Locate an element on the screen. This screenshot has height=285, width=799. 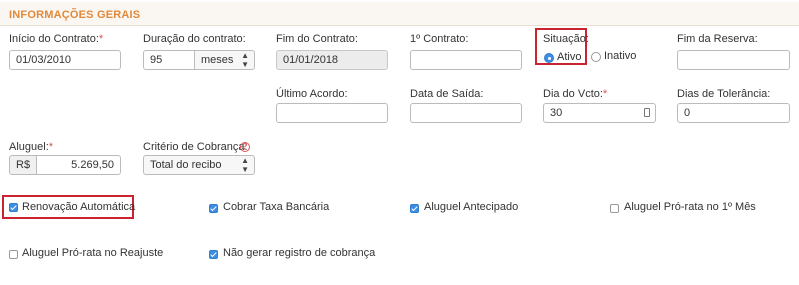
spinner-icon is located at coordinates (647, 112).